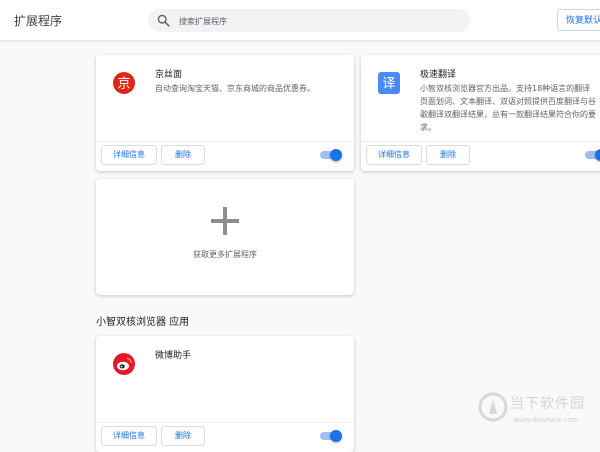 The height and width of the screenshot is (452, 600). Describe the element at coordinates (547, 404) in the screenshot. I see `watermark-text: 当下软件园` at that location.